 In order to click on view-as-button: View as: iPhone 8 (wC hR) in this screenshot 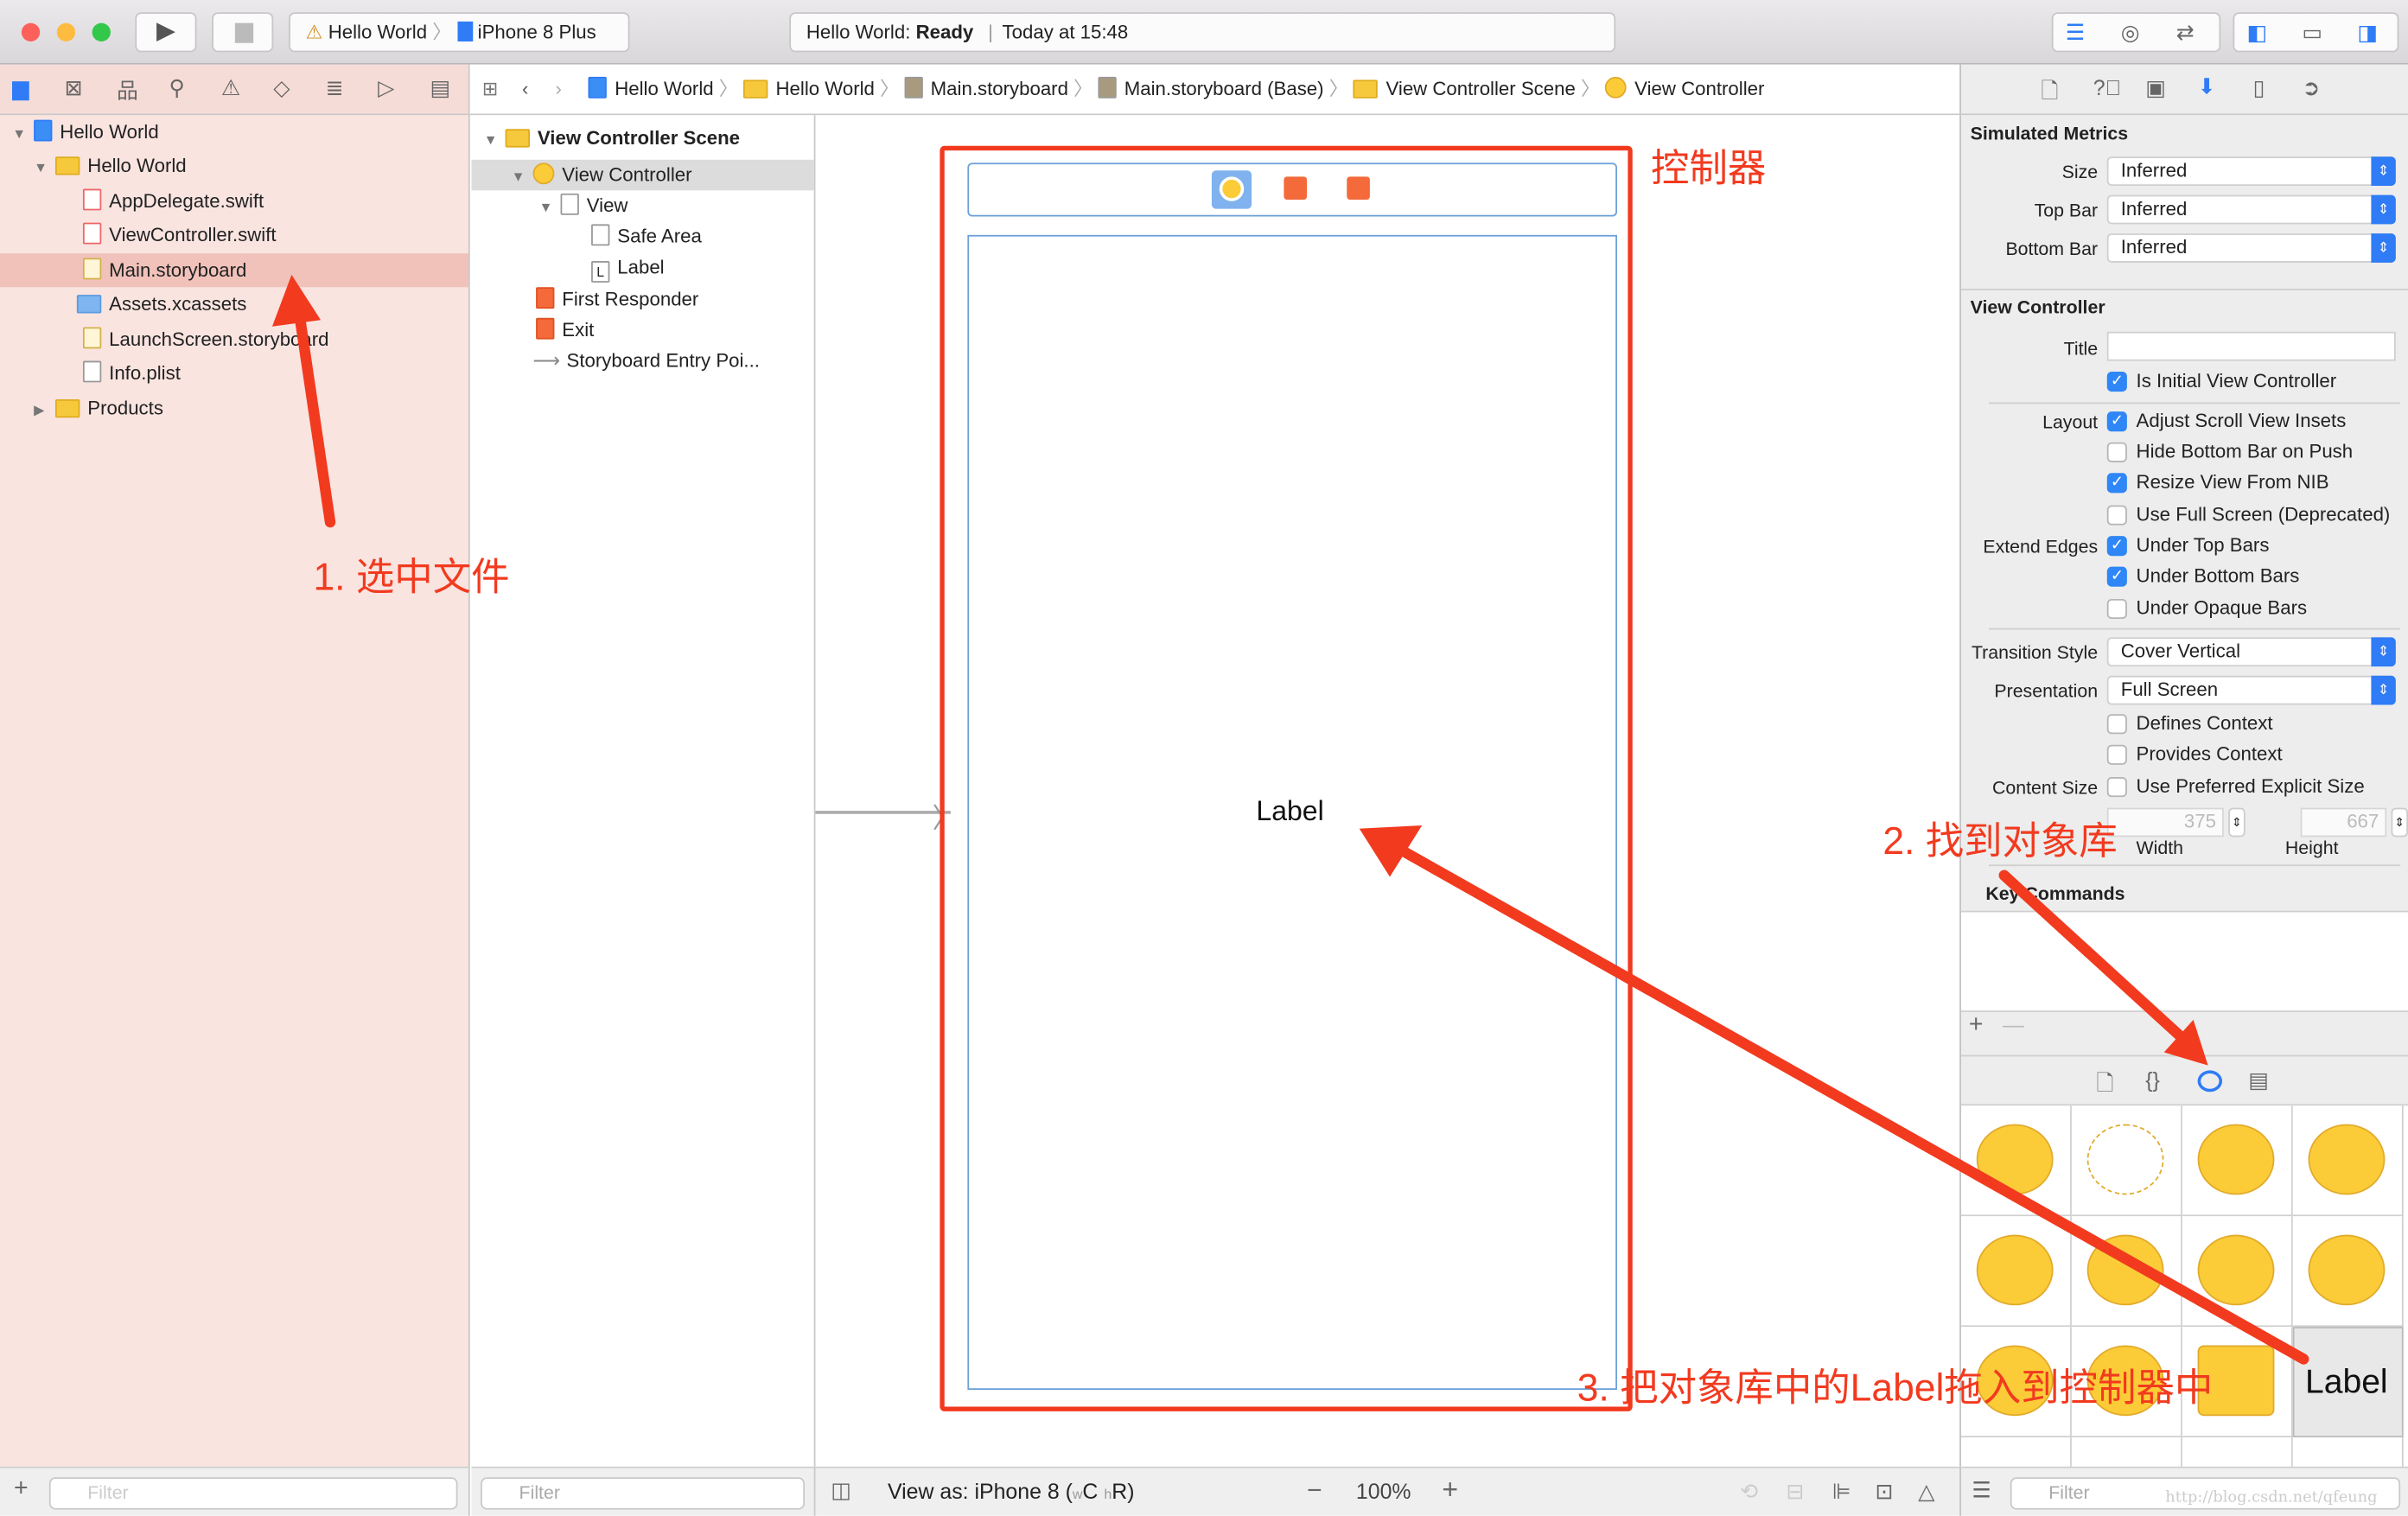, I will do `click(1011, 1491)`.